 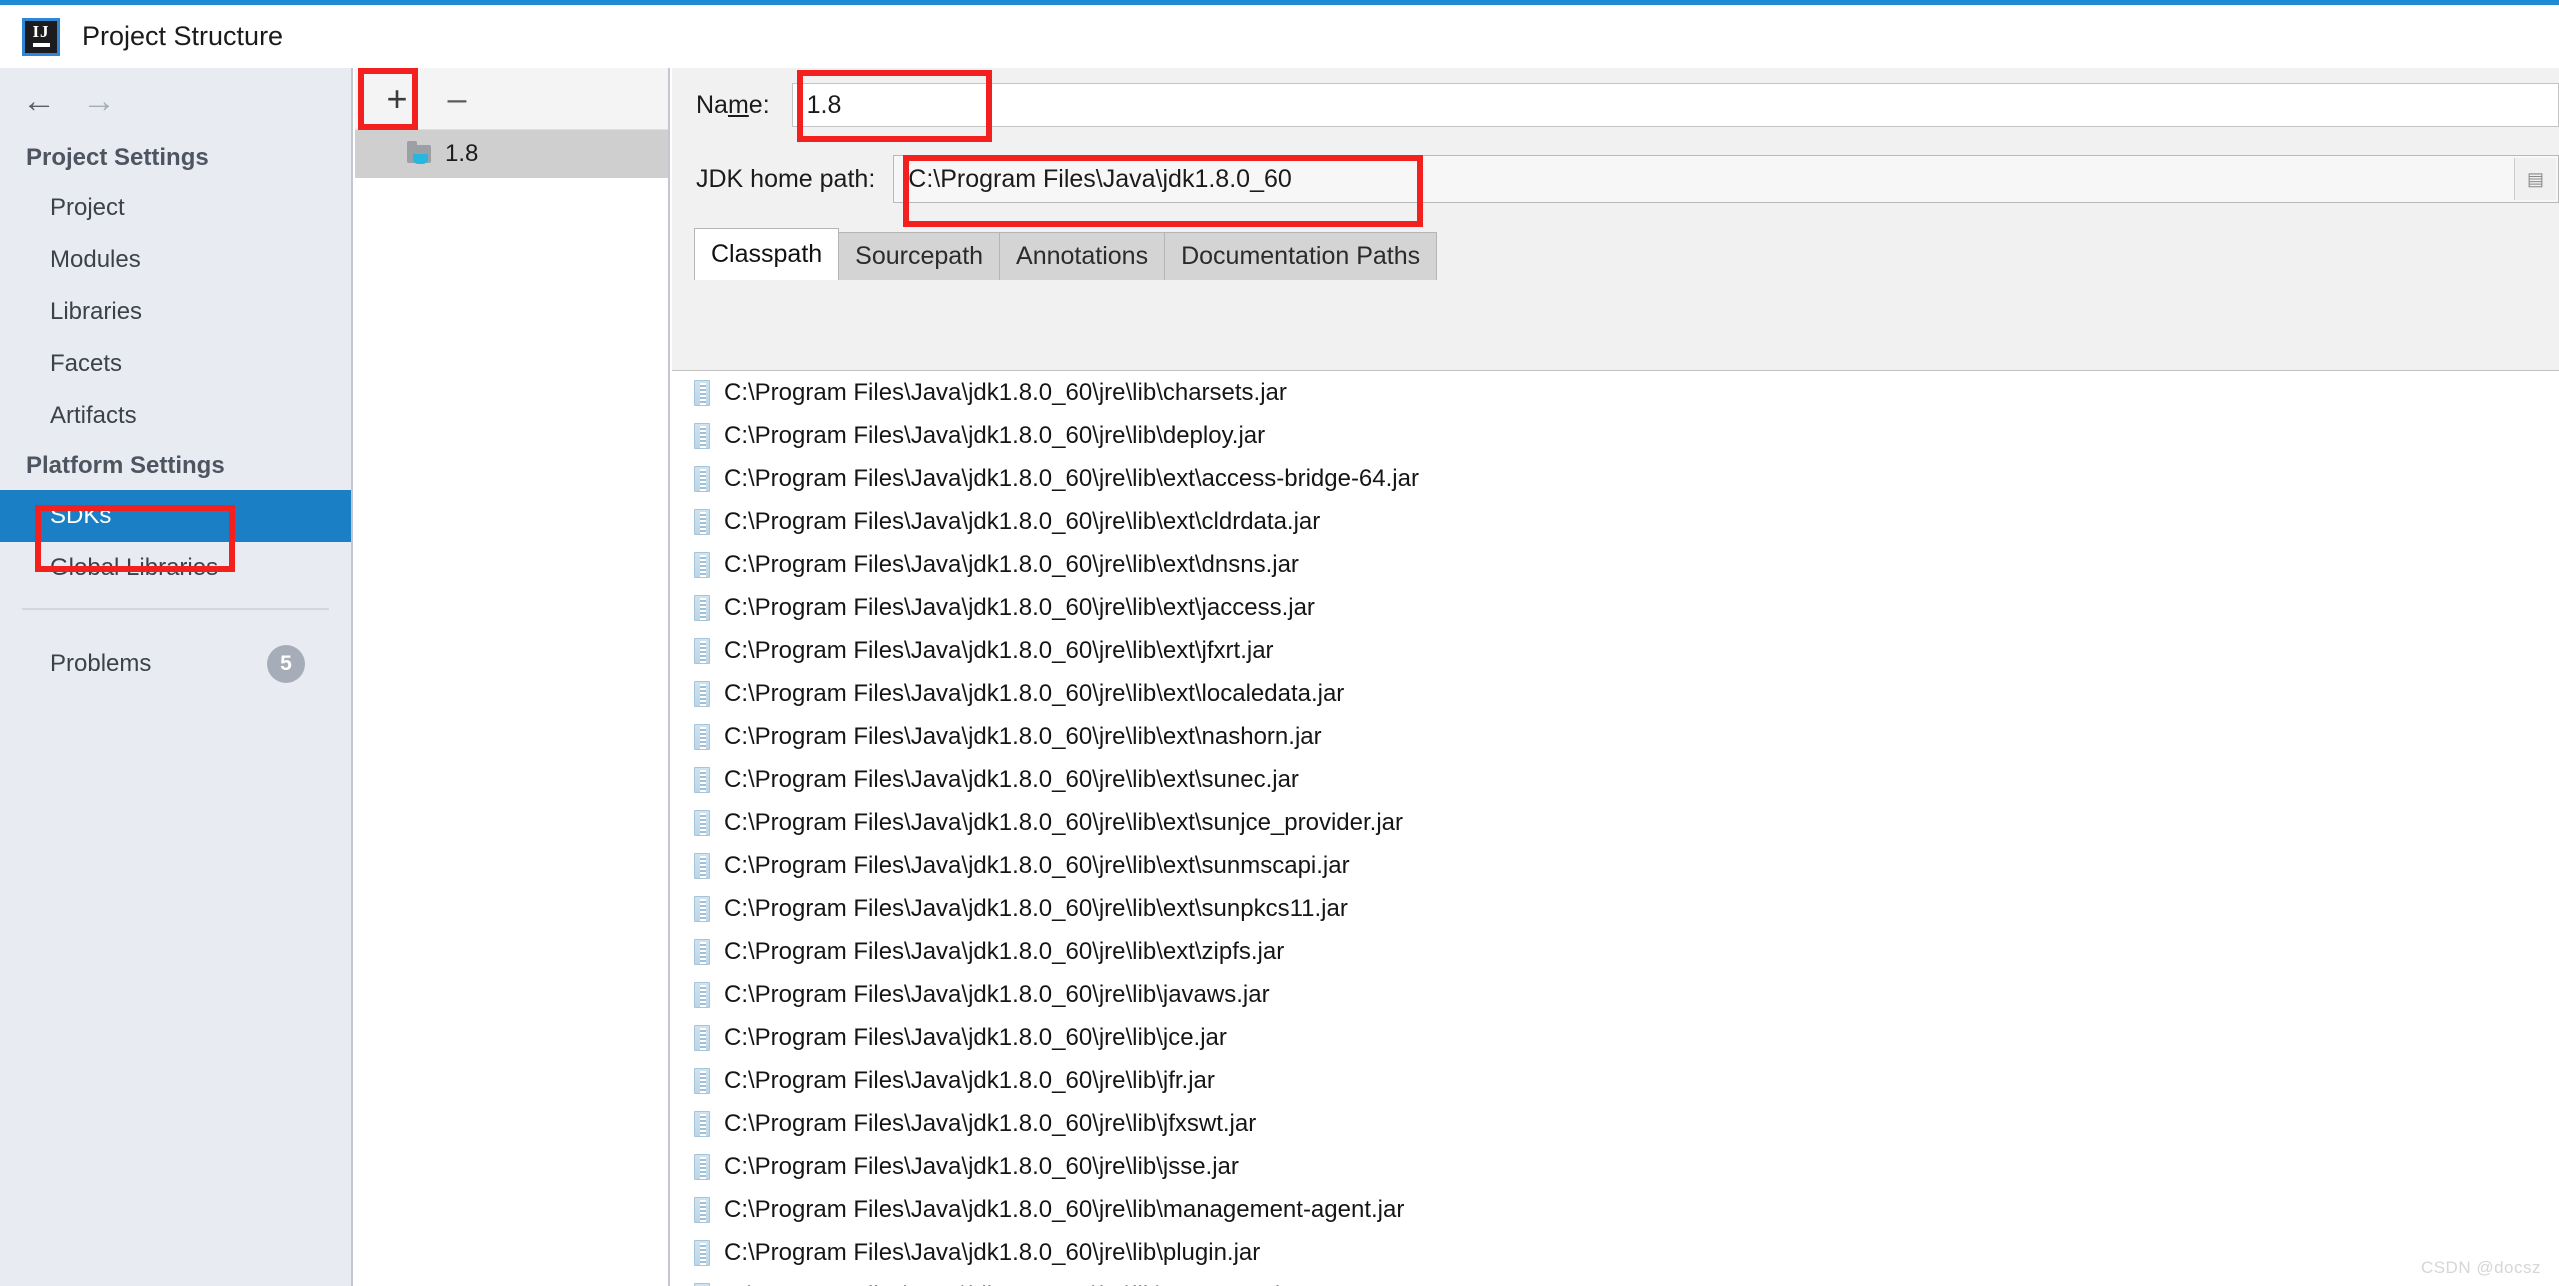 What do you see at coordinates (175, 416) in the screenshot?
I see `sidebar-item-artifacts: Artifacts` at bounding box center [175, 416].